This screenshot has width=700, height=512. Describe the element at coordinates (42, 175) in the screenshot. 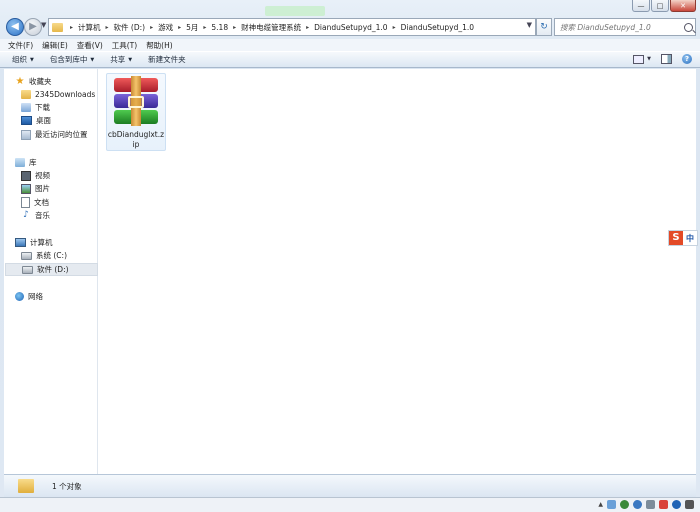

I see `nav-label: 视频` at that location.